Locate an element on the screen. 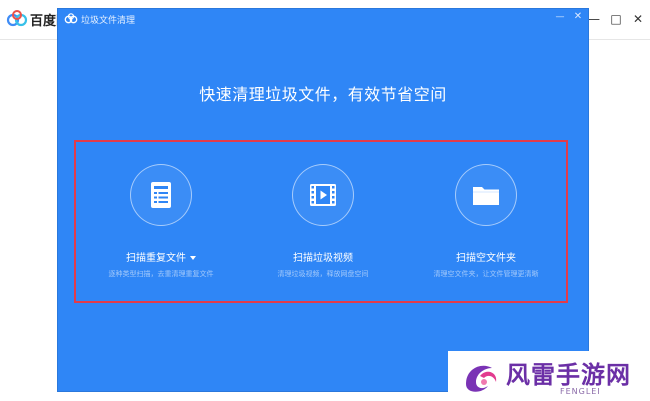  duplicate-files-label: 扫描重复文件 is located at coordinates (161, 256).